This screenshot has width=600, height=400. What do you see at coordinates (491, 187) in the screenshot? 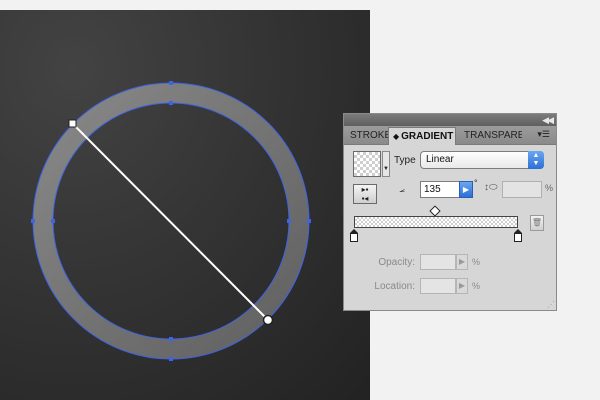
I see `aspect-ratio-icon: ↕⬭` at bounding box center [491, 187].